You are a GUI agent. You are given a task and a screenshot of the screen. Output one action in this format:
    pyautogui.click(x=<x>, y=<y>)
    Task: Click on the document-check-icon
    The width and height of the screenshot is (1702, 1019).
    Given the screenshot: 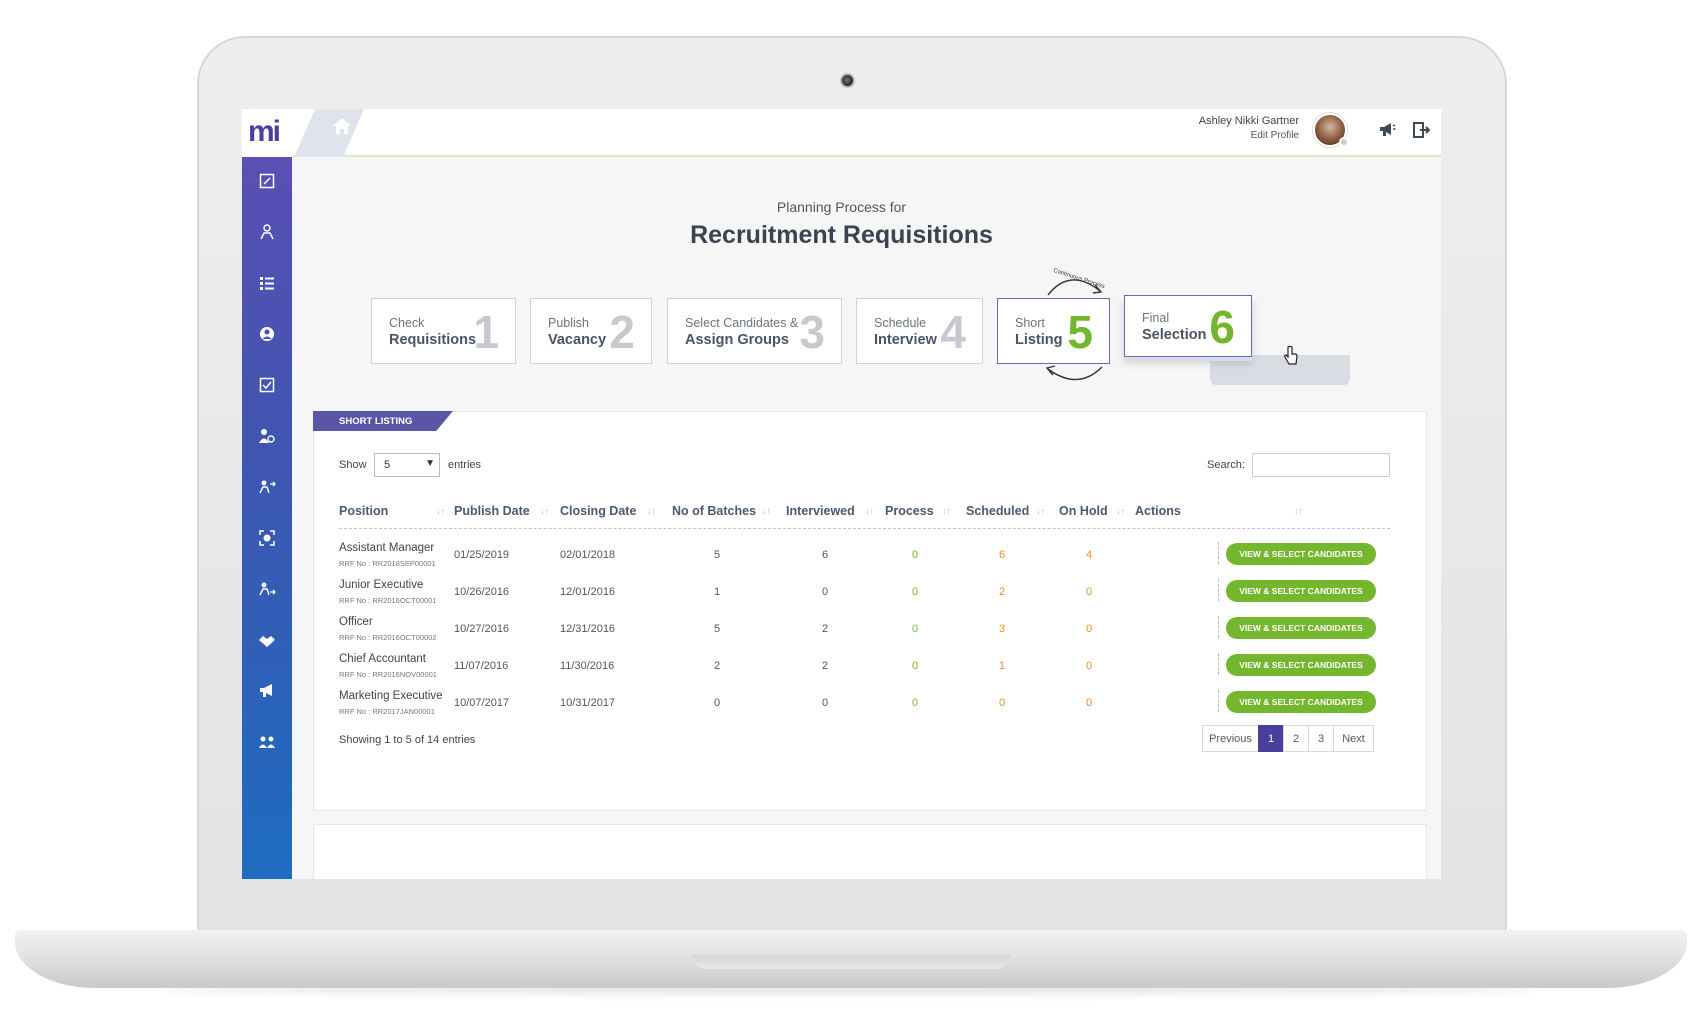 What is the action you would take?
    pyautogui.click(x=267, y=385)
    